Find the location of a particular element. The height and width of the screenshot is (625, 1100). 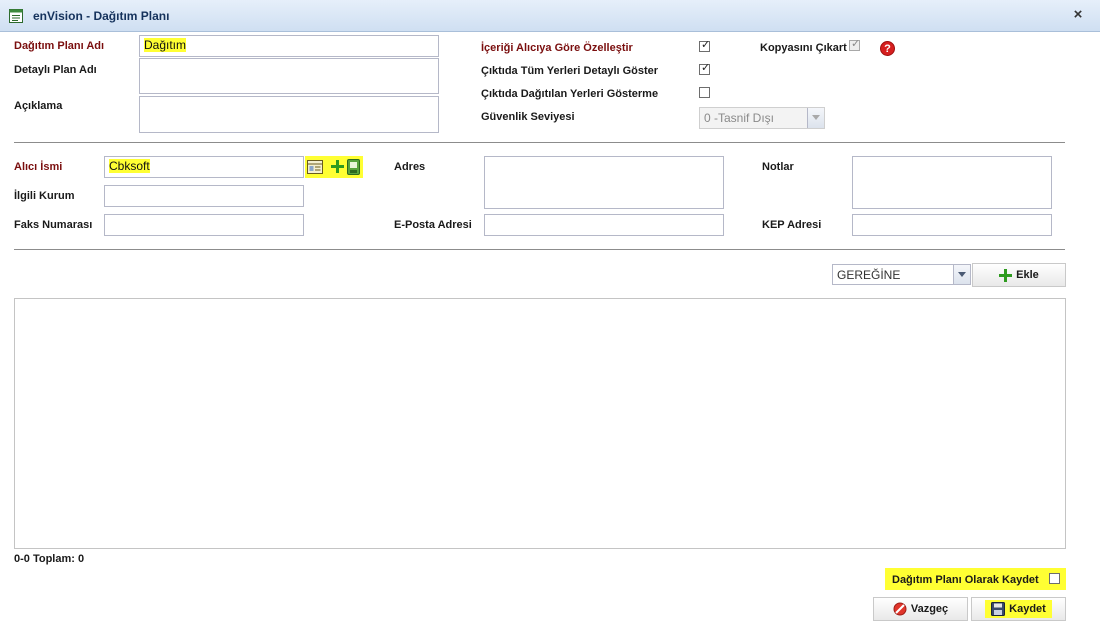

fax-label: Faks Numarası is located at coordinates (53, 225).